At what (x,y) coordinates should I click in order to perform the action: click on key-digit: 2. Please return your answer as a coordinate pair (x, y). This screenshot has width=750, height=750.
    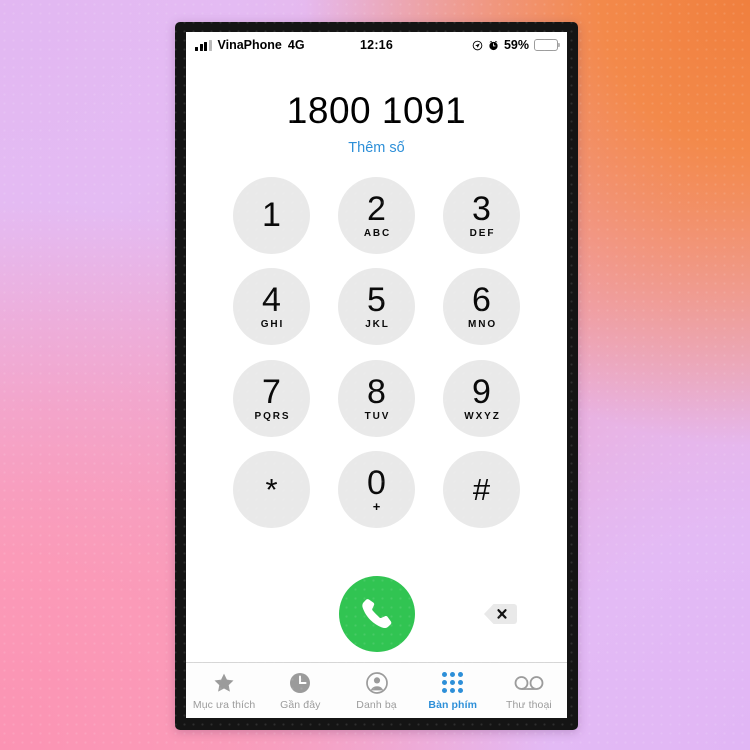
    Looking at the image, I should click on (376, 208).